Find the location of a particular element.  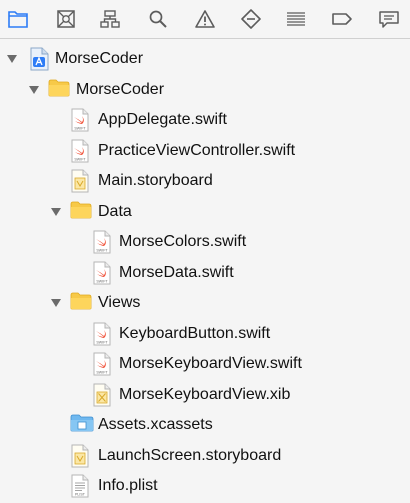

tree-row: MorseKeyboardView.xib is located at coordinates (205, 395).